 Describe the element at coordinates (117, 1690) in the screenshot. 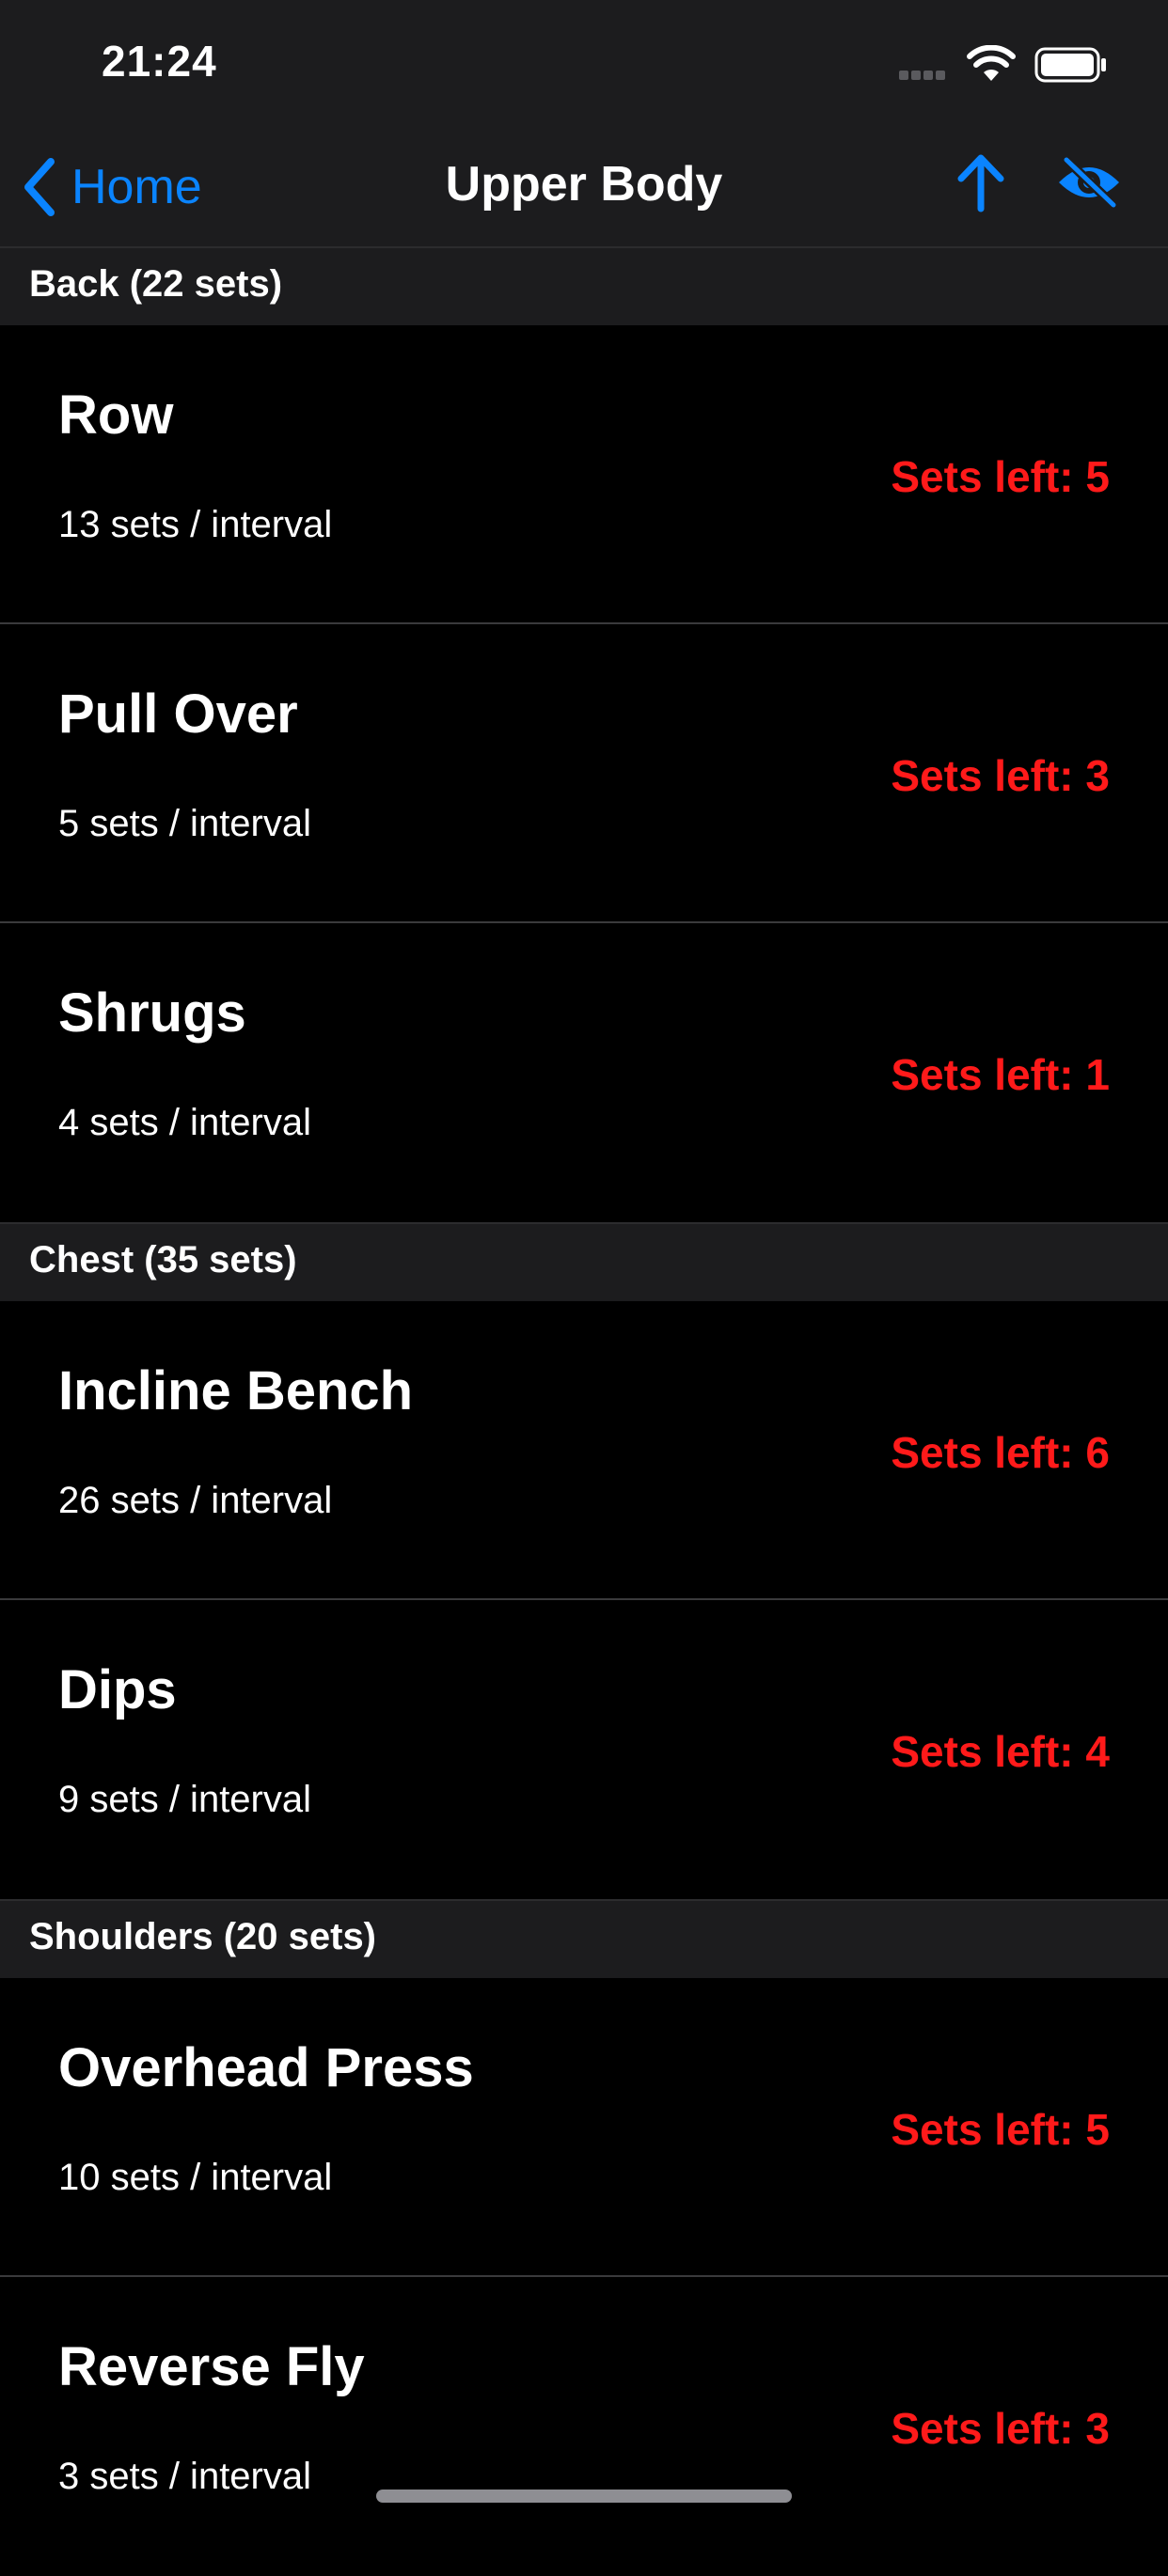

I see `exercise-name: Dips` at that location.